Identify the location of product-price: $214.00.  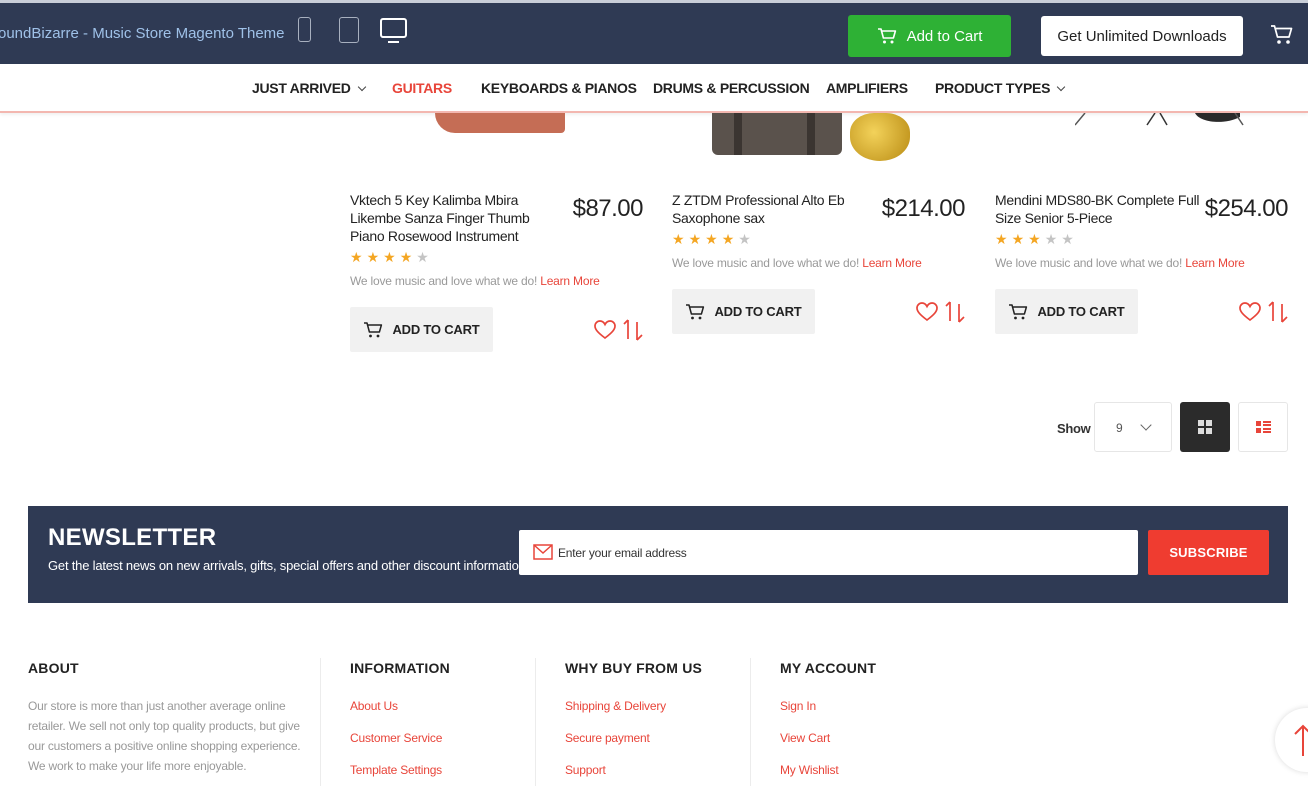
(923, 208).